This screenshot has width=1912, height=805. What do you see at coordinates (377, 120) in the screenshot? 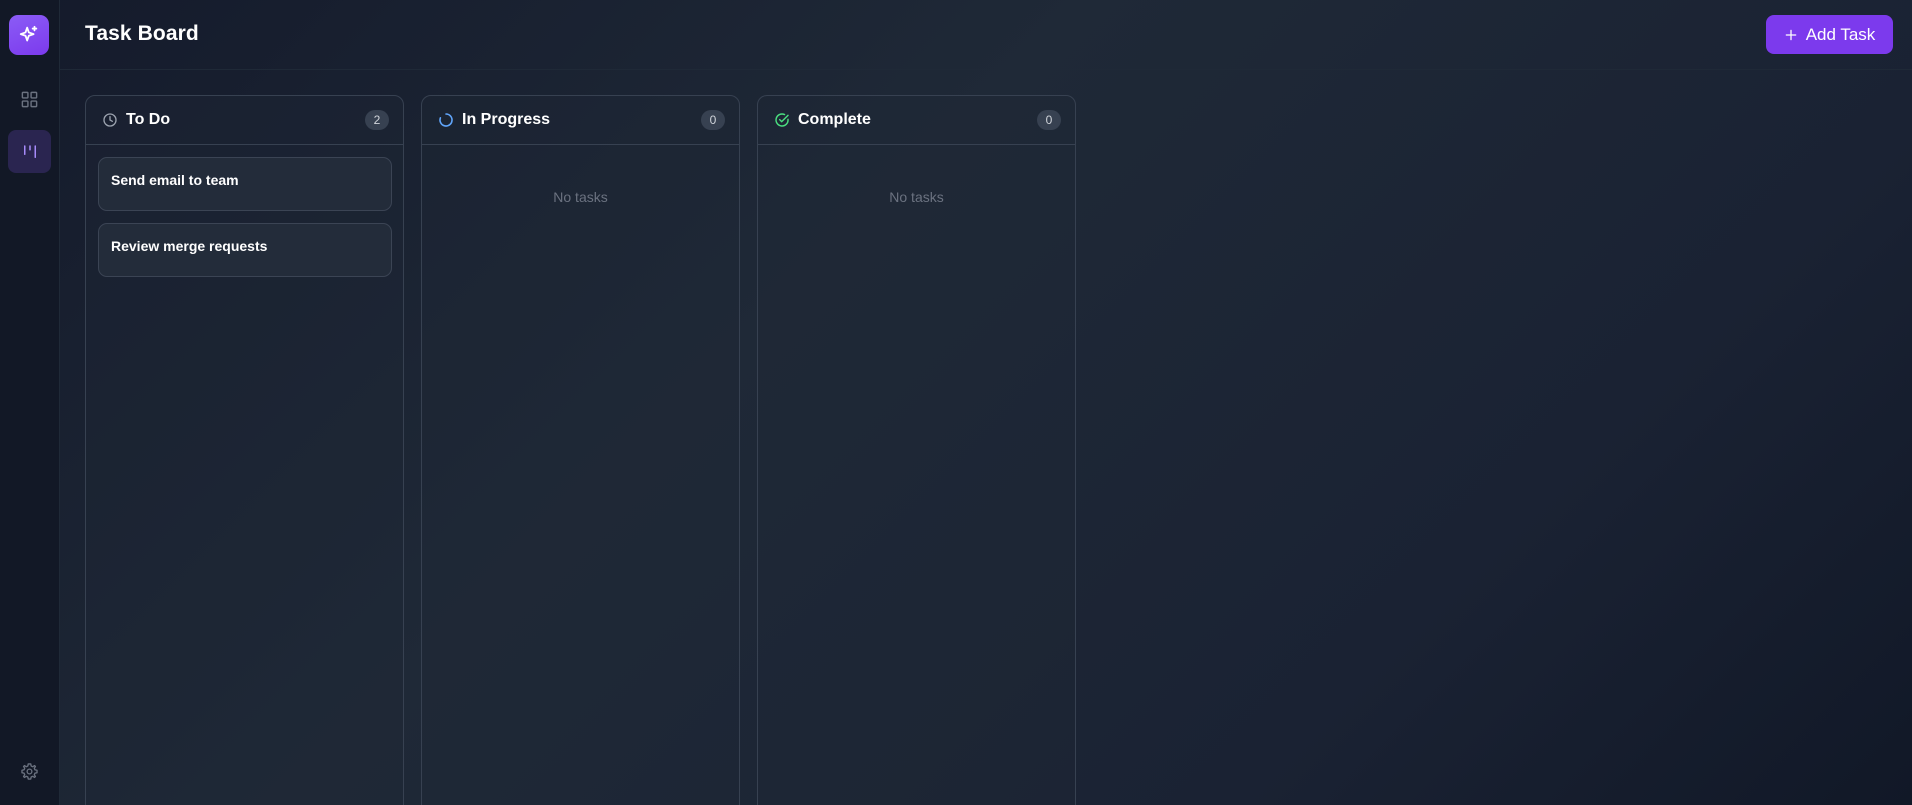
I see `task-count-badge: 2` at bounding box center [377, 120].